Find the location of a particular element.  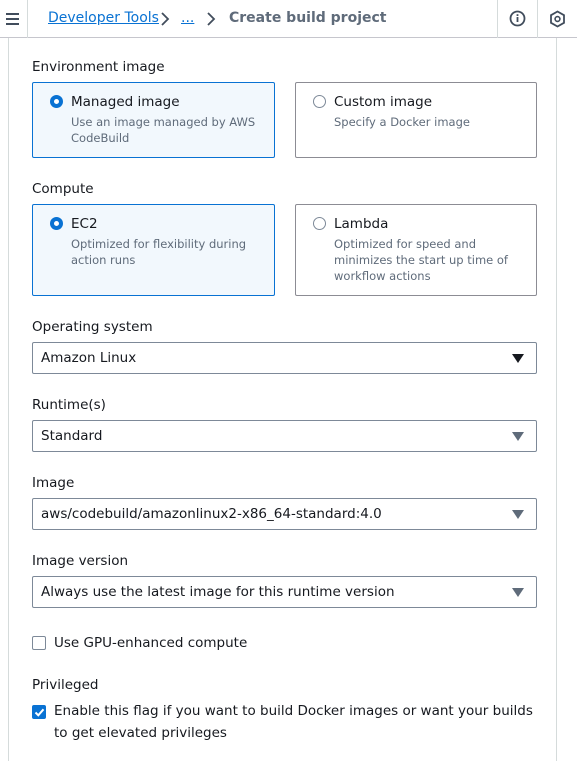

selected-value: Standard is located at coordinates (72, 436).